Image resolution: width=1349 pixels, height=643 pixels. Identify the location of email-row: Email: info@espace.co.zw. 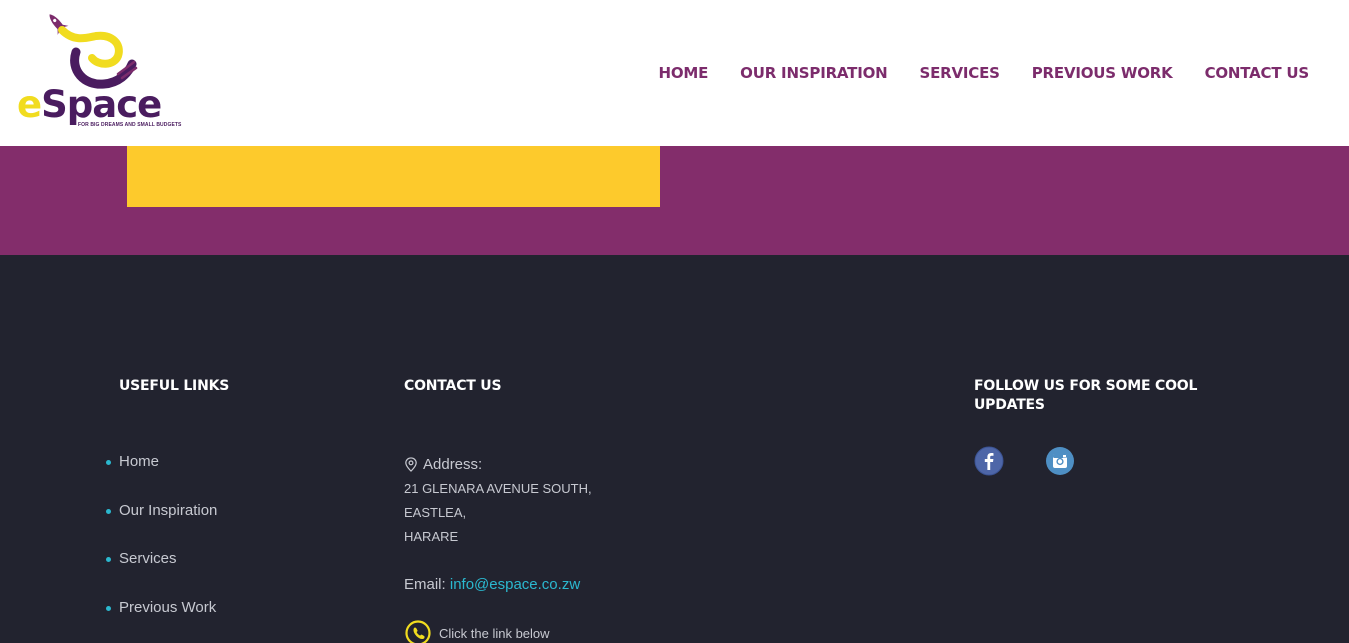
(492, 584).